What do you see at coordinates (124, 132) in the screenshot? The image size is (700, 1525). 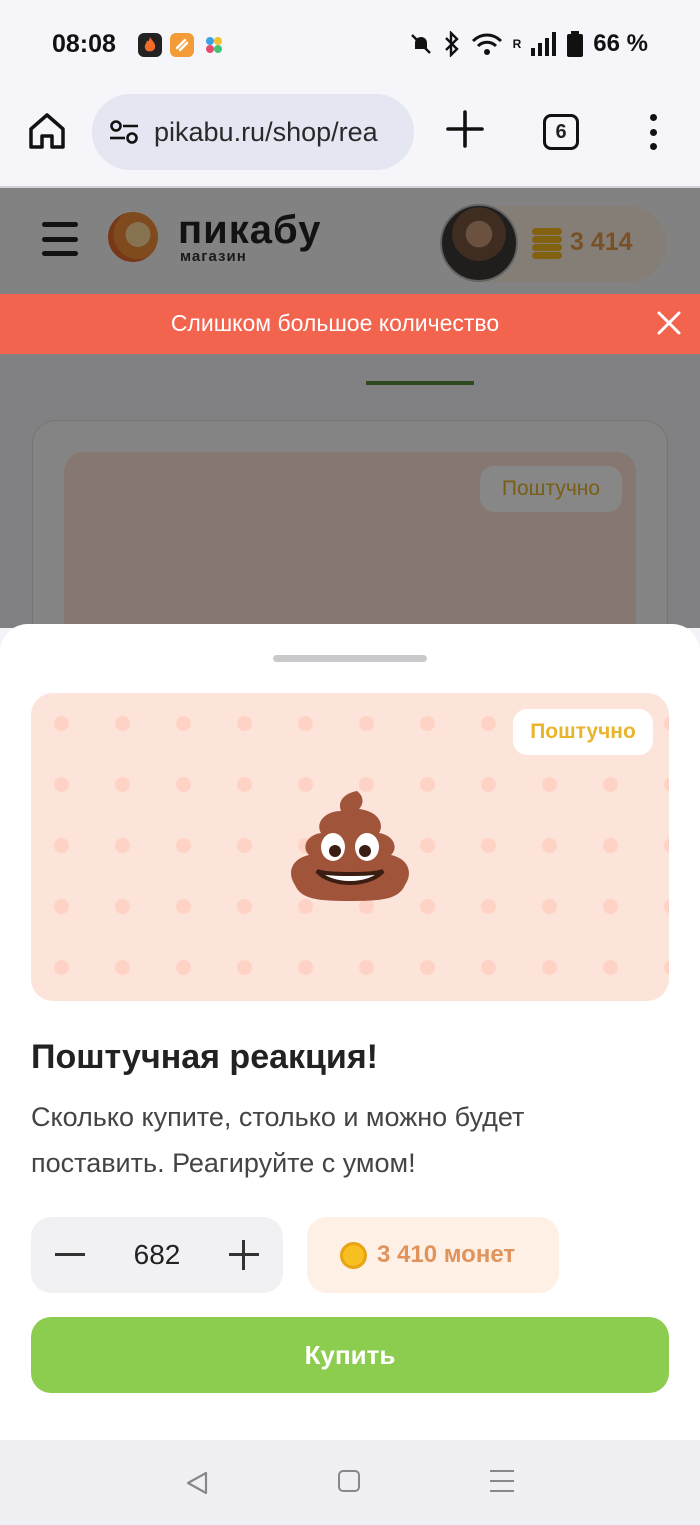 I see `site-settings-icon` at bounding box center [124, 132].